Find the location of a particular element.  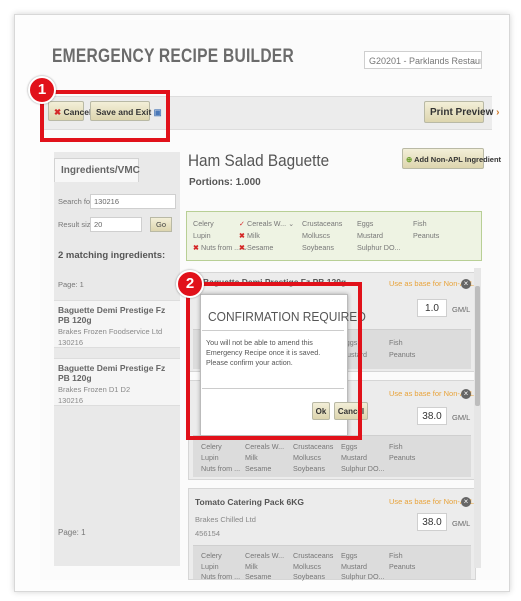

matching-count: 2 matching ingredients: is located at coordinates (112, 255).